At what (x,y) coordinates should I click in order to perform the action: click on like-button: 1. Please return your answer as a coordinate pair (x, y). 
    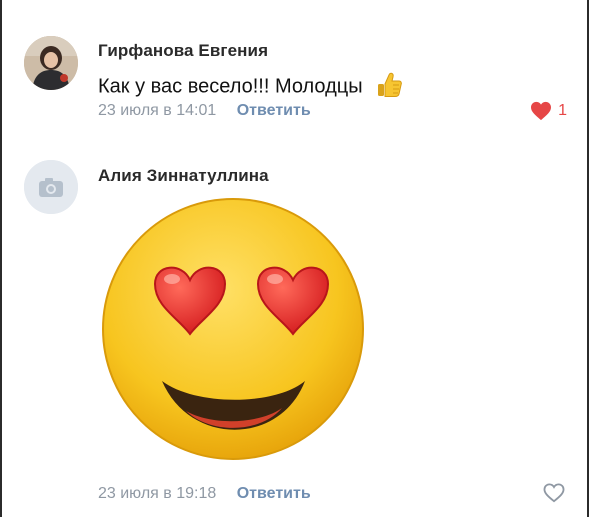
    Looking at the image, I should click on (548, 111).